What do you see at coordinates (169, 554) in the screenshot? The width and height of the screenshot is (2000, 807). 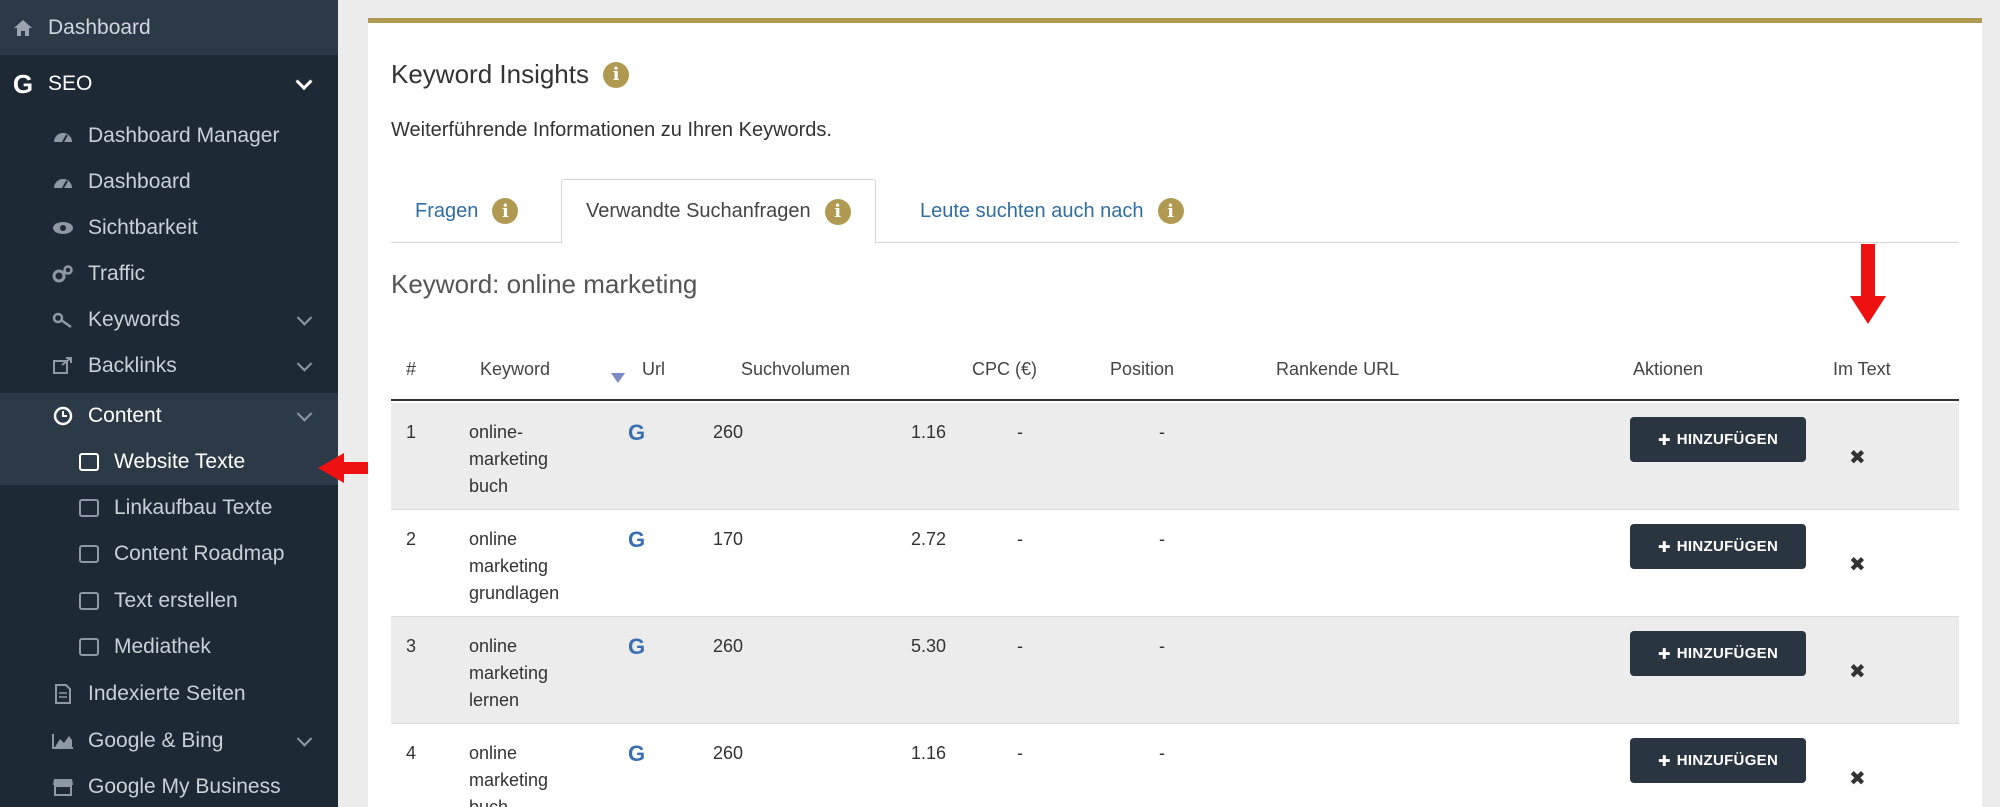 I see `sidebar-item-content-roadmap: Content Roadmap` at bounding box center [169, 554].